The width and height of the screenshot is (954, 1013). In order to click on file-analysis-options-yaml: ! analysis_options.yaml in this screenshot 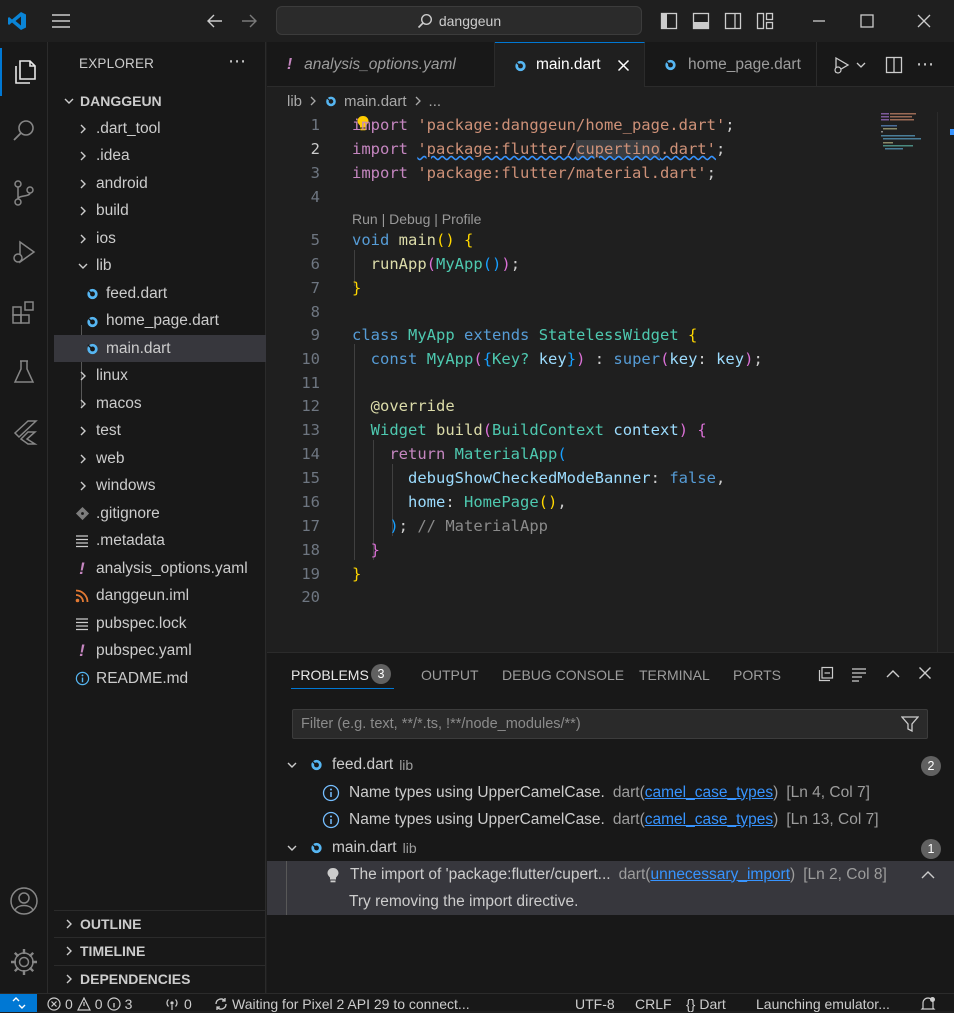, I will do `click(160, 568)`.